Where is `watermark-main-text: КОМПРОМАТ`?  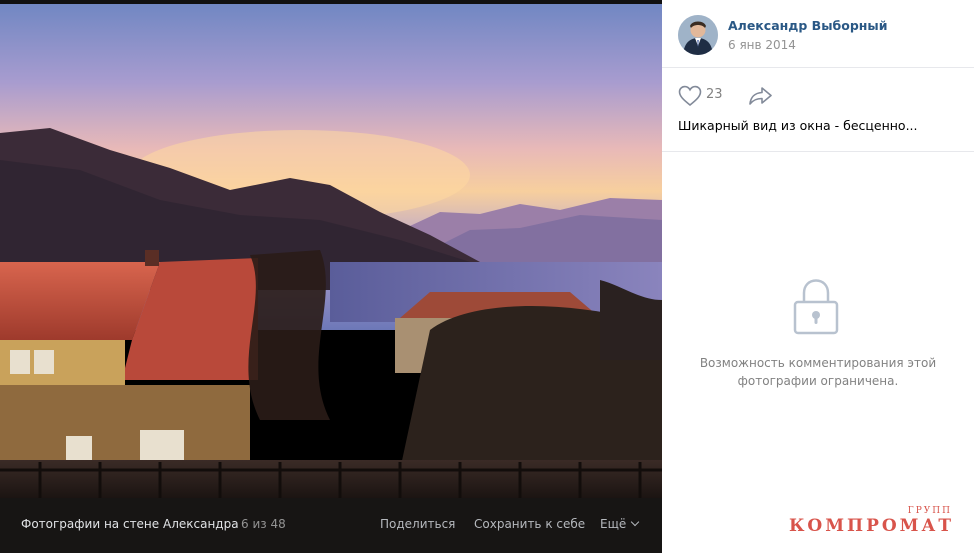
watermark-main-text: КОМПРОМАТ is located at coordinates (871, 526).